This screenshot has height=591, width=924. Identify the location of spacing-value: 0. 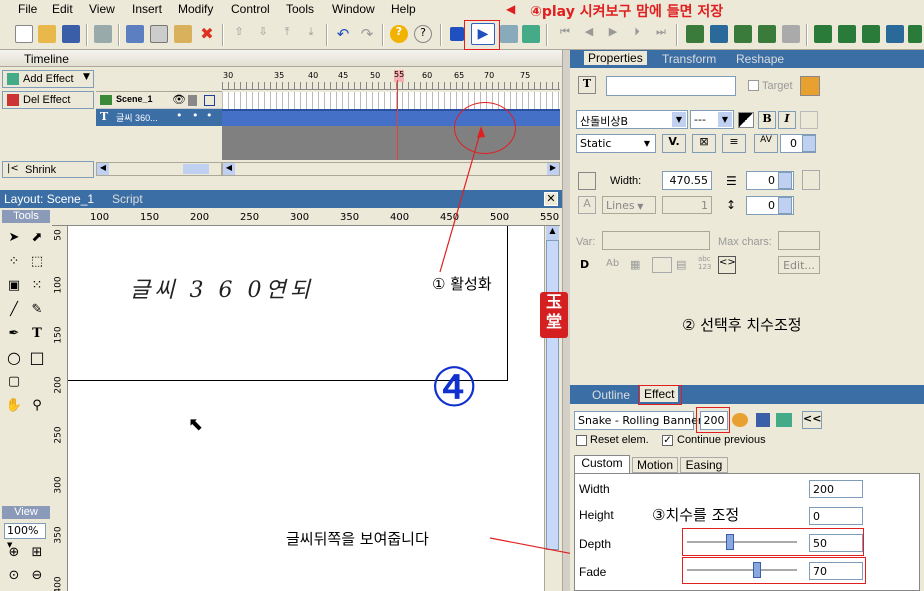
(771, 205).